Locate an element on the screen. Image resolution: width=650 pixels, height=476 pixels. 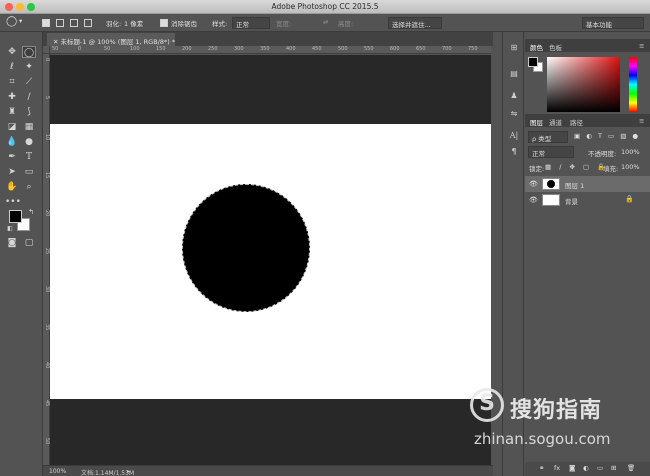
ruler-tick-label: 25 is located at coordinates (47, 251).